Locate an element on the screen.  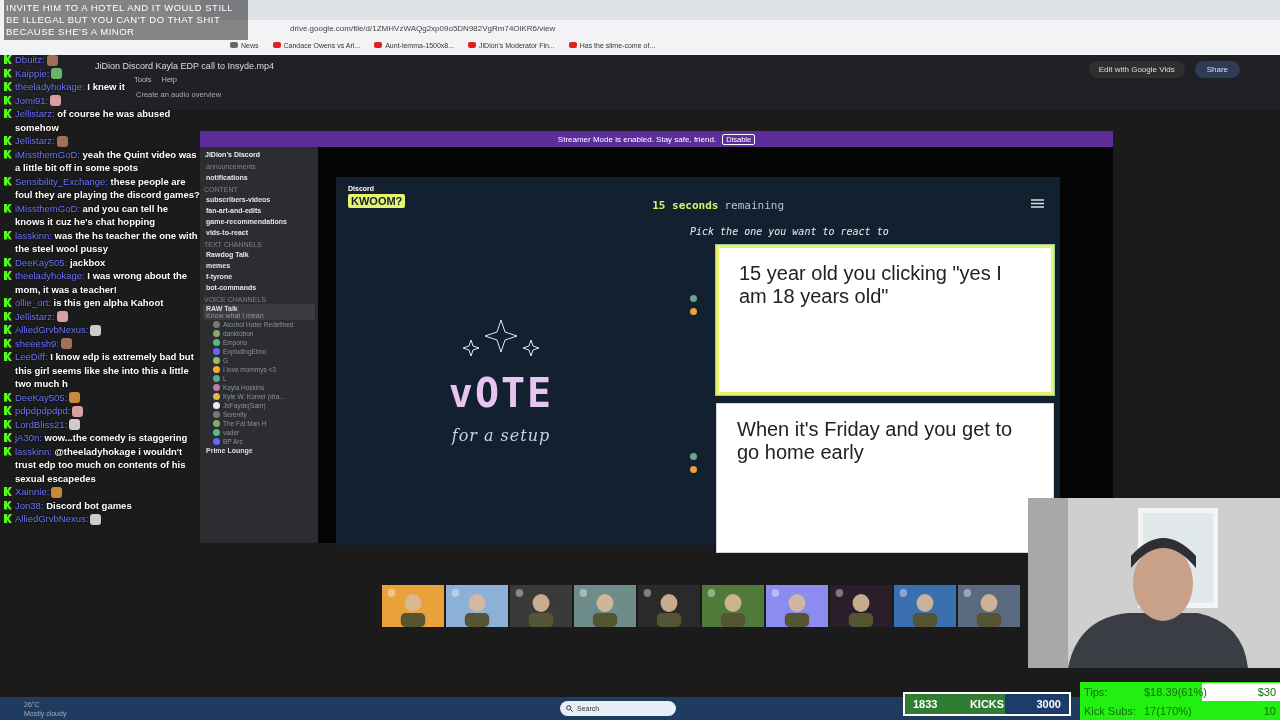
prompt-text: Pick the one you want to react to is located at coordinates (790, 231).